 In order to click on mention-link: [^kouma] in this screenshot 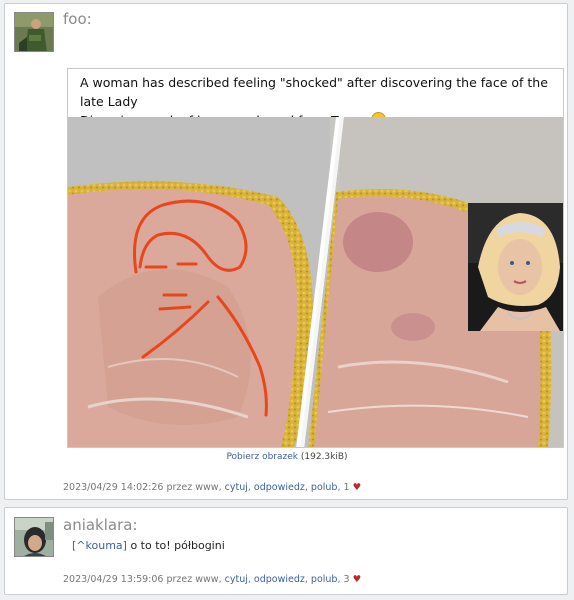, I will do `click(99, 545)`.